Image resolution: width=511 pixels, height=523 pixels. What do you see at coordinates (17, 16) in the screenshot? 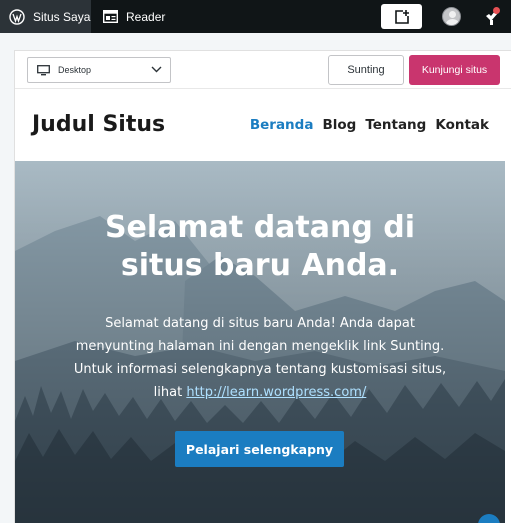
I see `wordpress-icon` at bounding box center [17, 16].